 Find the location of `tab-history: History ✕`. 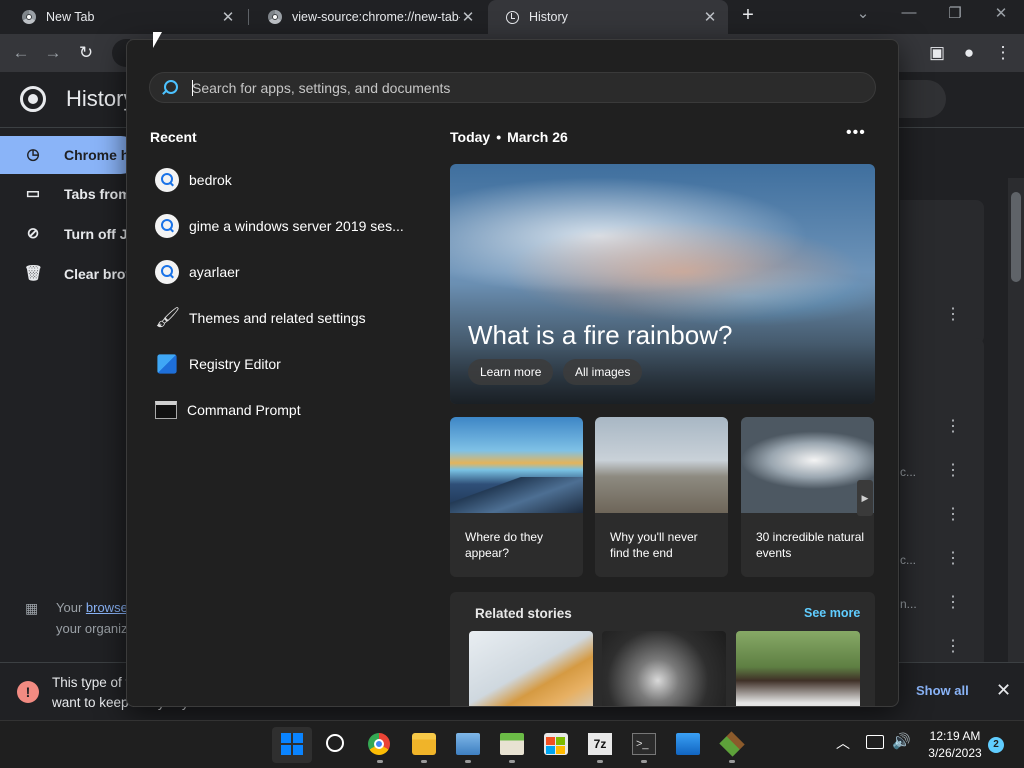

tab-history: History ✕ is located at coordinates (608, 17).